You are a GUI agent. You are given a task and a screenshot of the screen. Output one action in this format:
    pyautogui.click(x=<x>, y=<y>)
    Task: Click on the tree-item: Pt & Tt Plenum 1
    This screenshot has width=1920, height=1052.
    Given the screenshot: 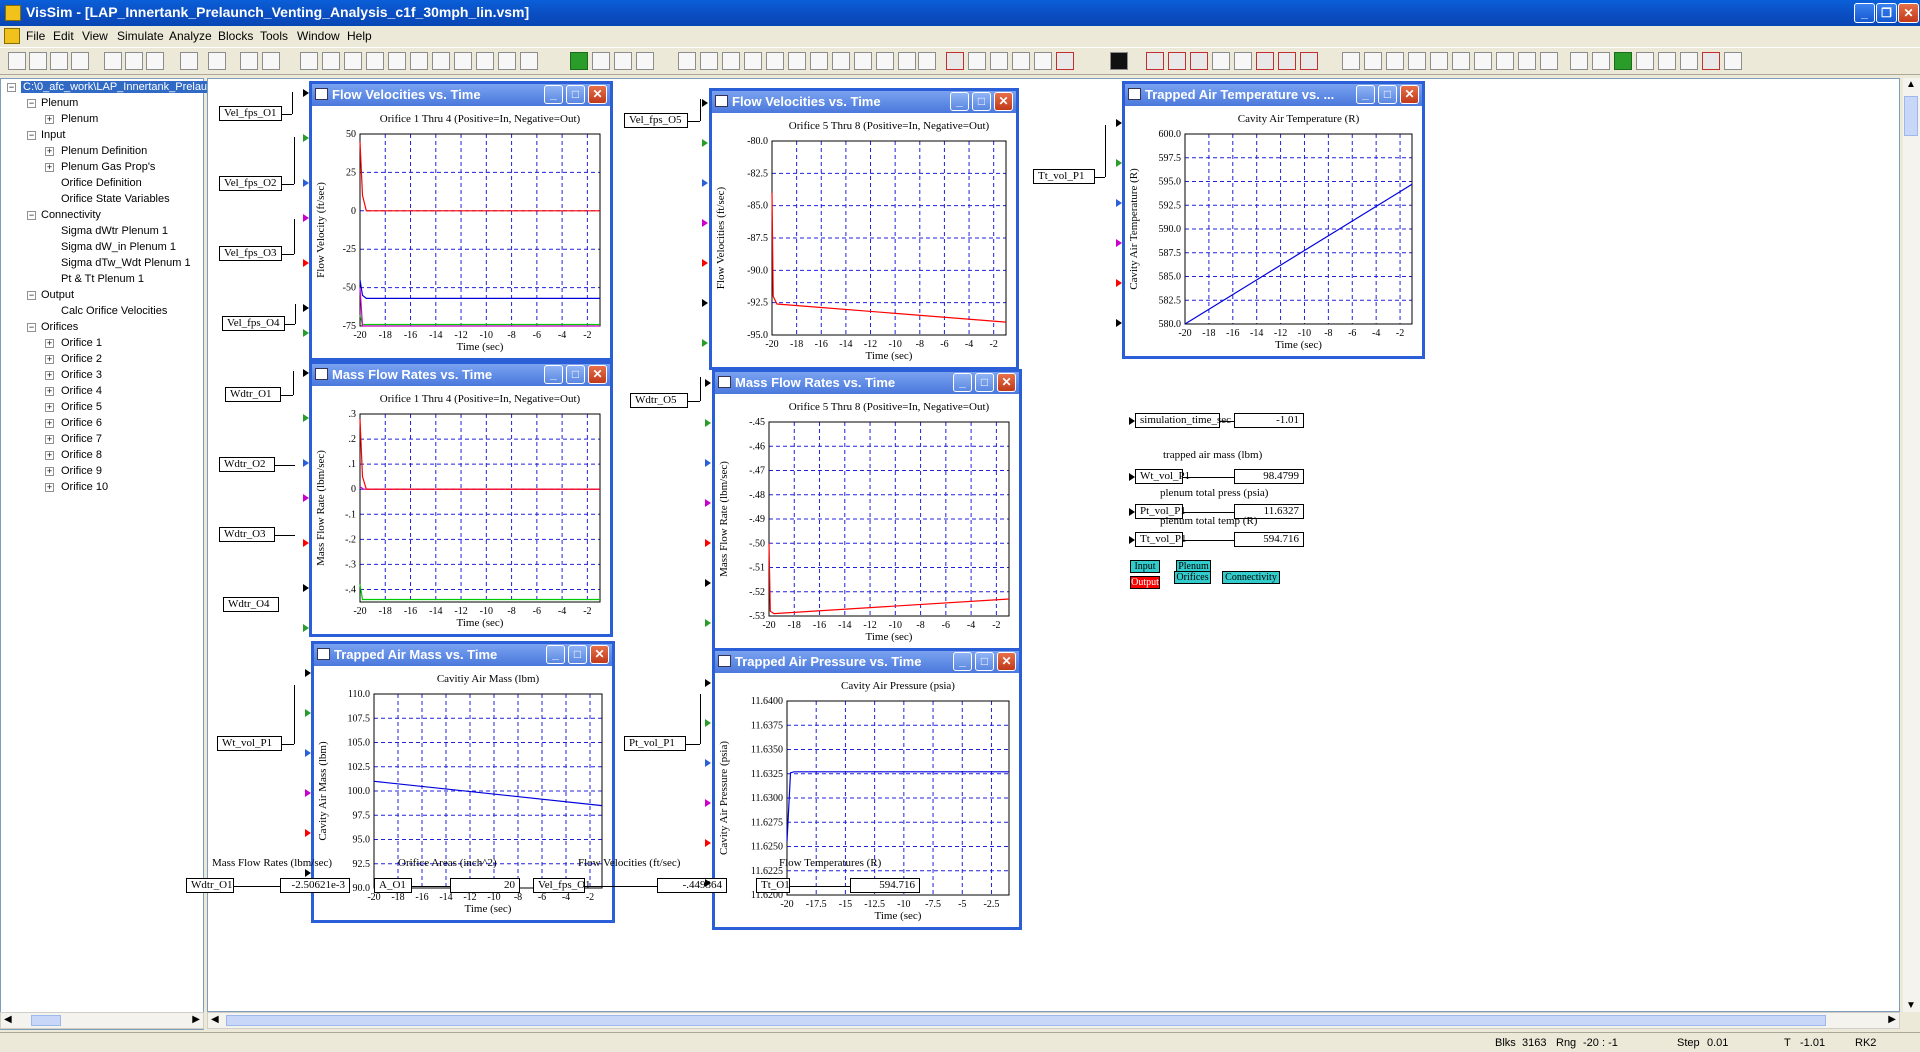 What is the action you would take?
    pyautogui.click(x=102, y=279)
    